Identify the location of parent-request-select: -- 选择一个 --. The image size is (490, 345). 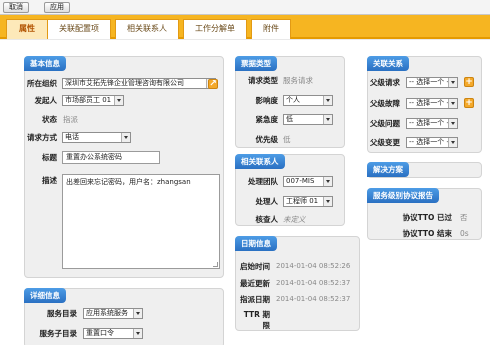
(432, 82).